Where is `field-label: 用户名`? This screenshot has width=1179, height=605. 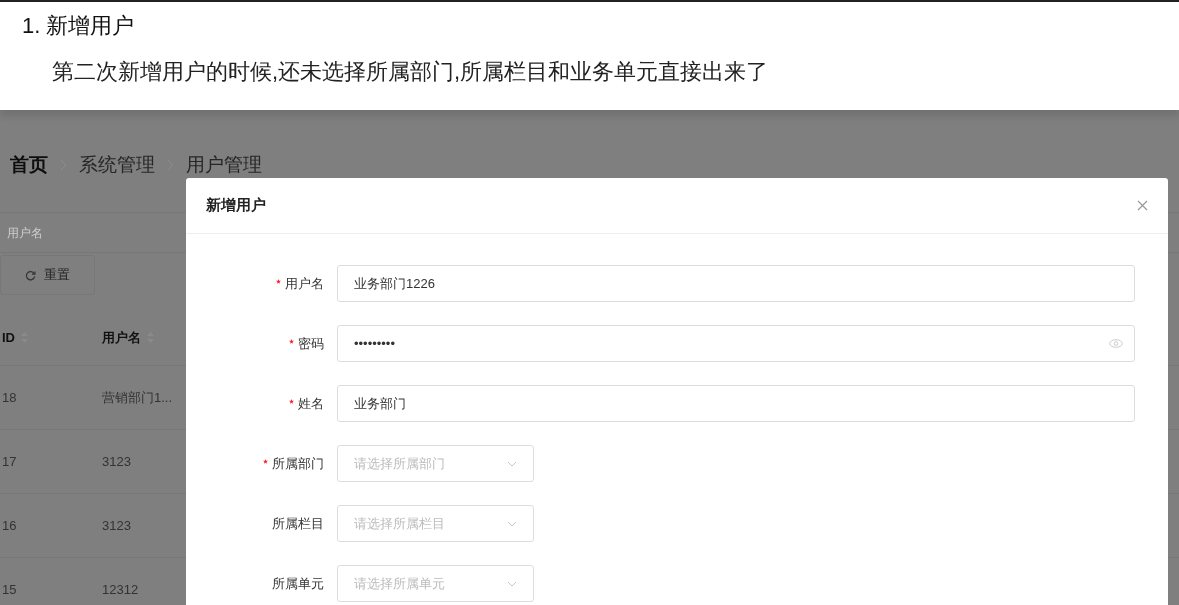
field-label: 用户名 is located at coordinates (304, 283).